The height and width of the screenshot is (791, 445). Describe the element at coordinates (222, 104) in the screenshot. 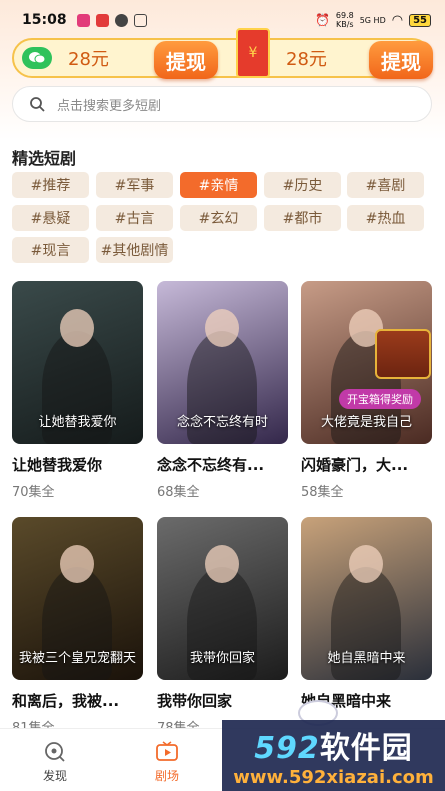

I see `search-input: 点击搜索更多短剧` at that location.